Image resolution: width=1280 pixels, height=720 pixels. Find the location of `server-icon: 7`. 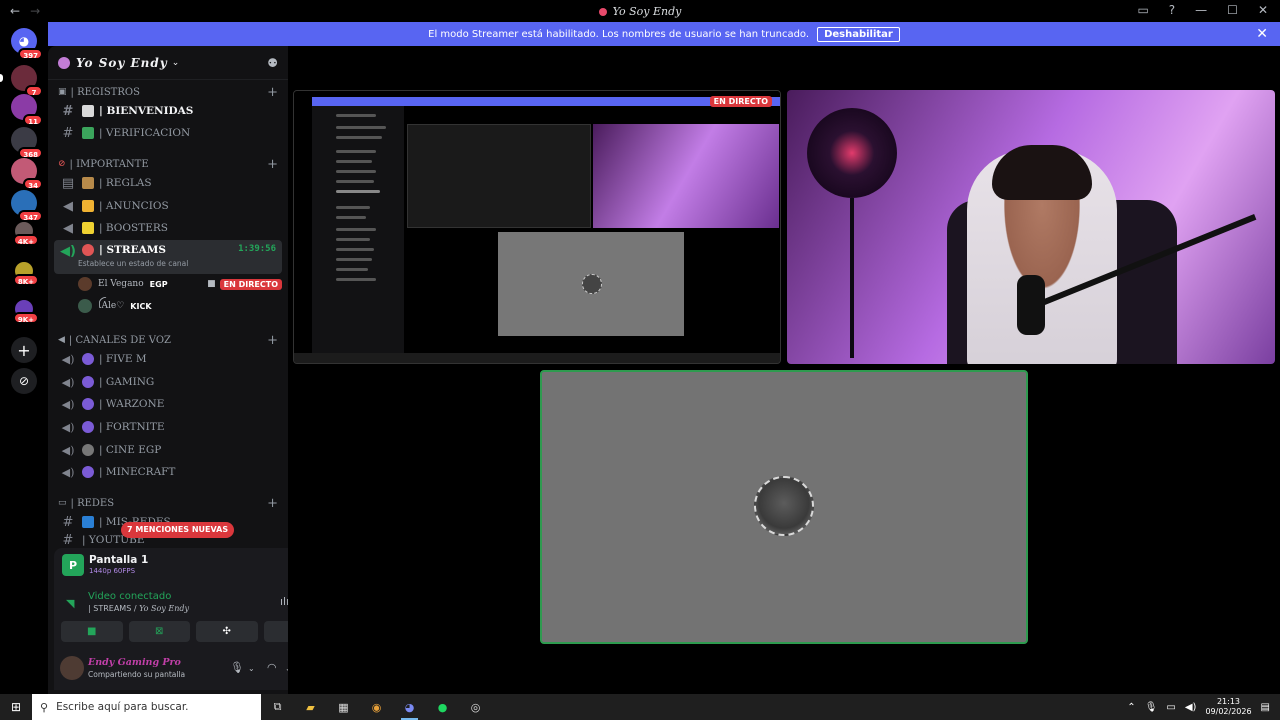

server-icon: 7 is located at coordinates (27, 81).